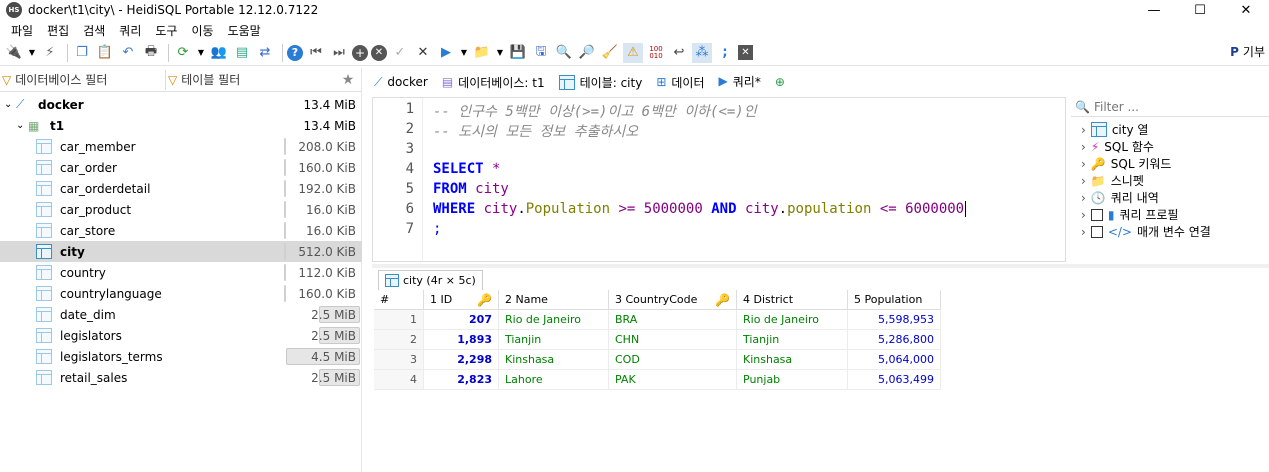 Image resolution: width=1269 pixels, height=472 pixels. What do you see at coordinates (673, 300) in the screenshot?
I see `header-countrycode: 3 CountryCode 🔑` at bounding box center [673, 300].